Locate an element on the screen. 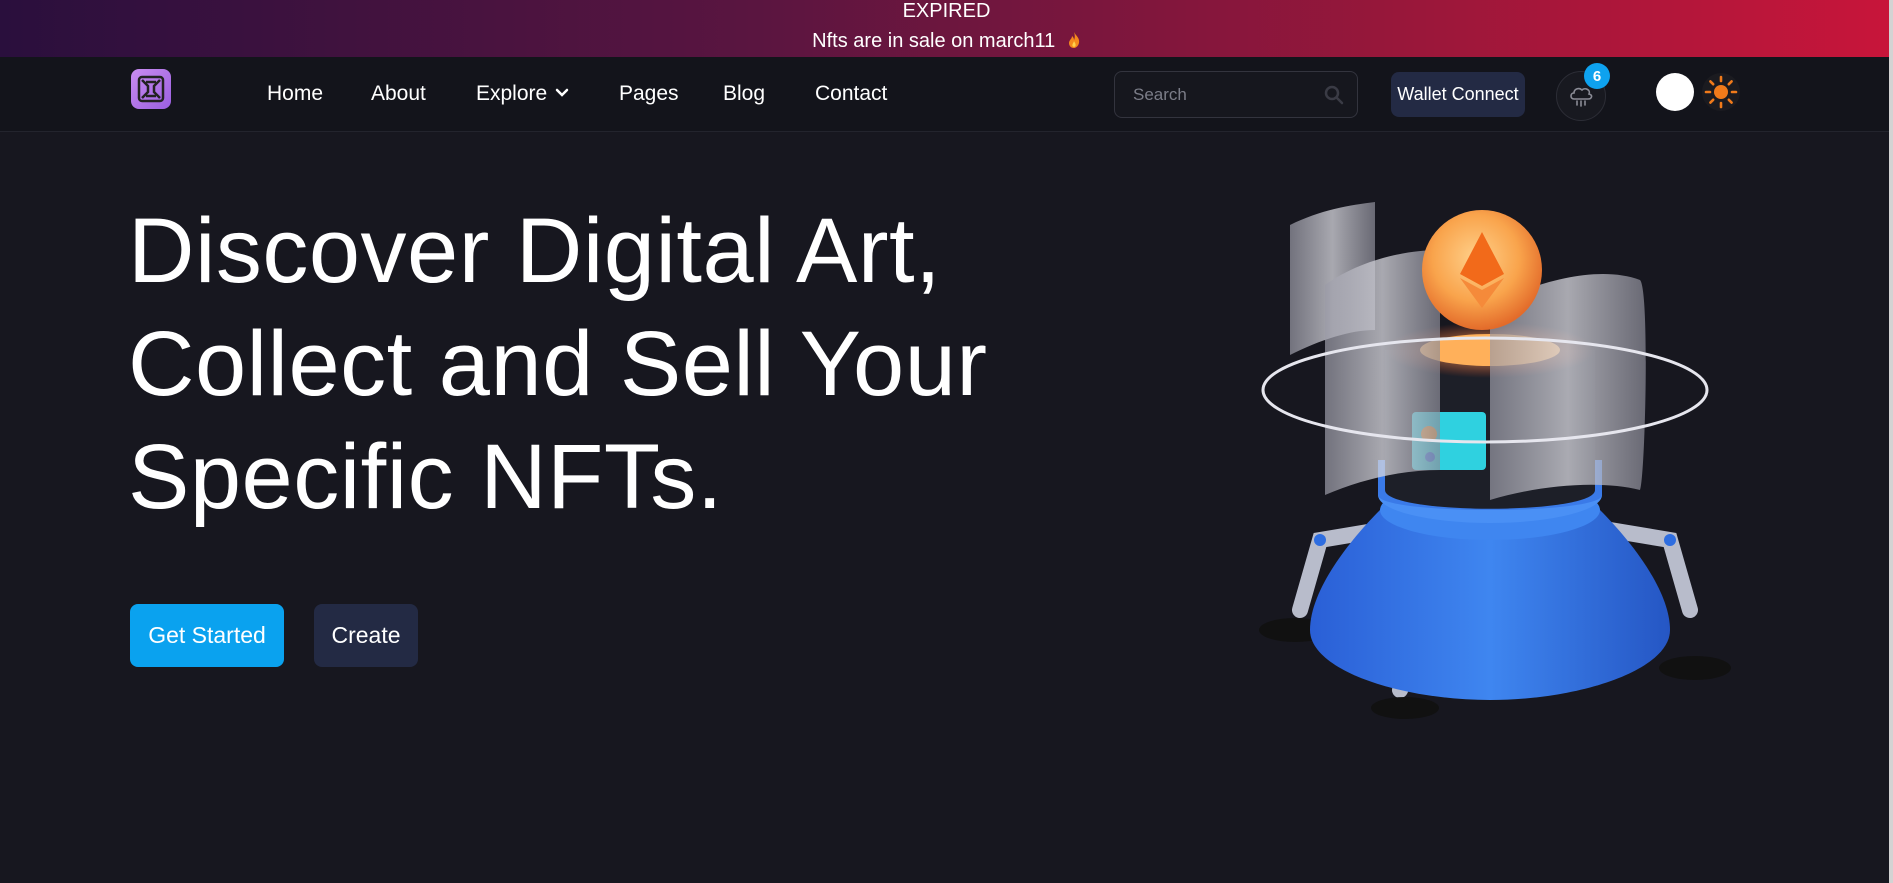  banner-message-line: Nfts are in sale on march11 is located at coordinates (946, 41).